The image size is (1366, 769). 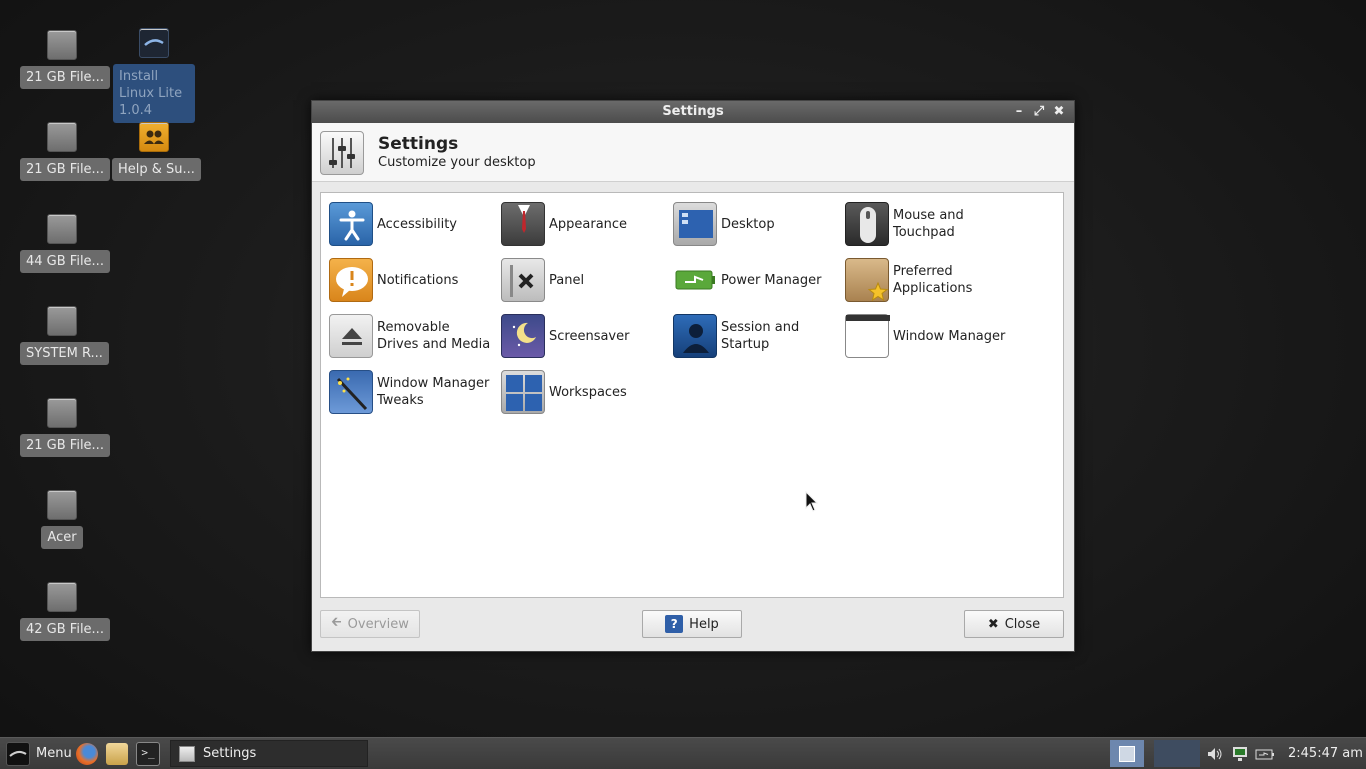 What do you see at coordinates (588, 392) in the screenshot?
I see `settings-item-label: Workspaces` at bounding box center [588, 392].